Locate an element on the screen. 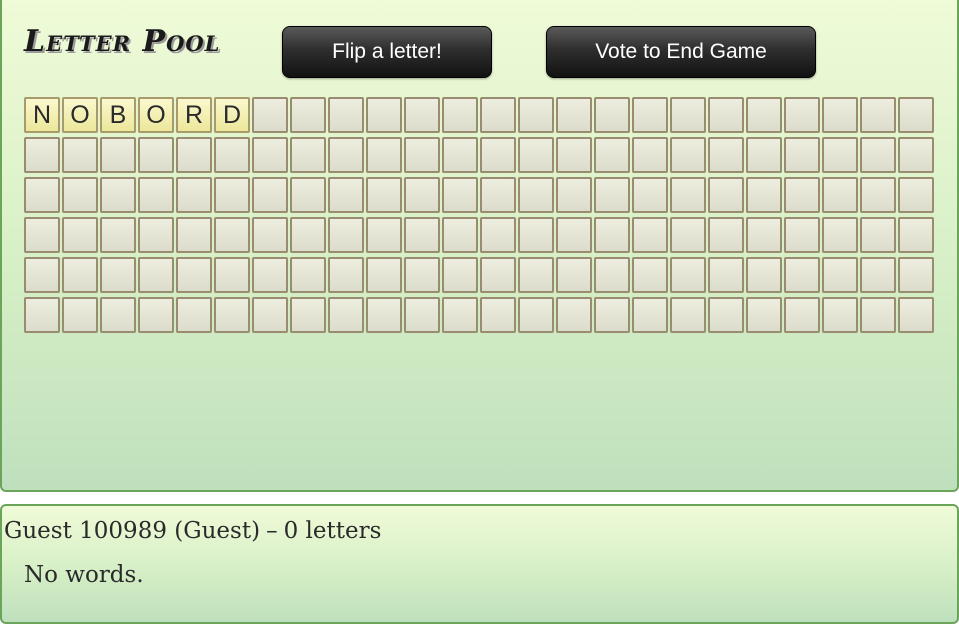 The width and height of the screenshot is (959, 624). flipped-letter-tile: R is located at coordinates (194, 115).